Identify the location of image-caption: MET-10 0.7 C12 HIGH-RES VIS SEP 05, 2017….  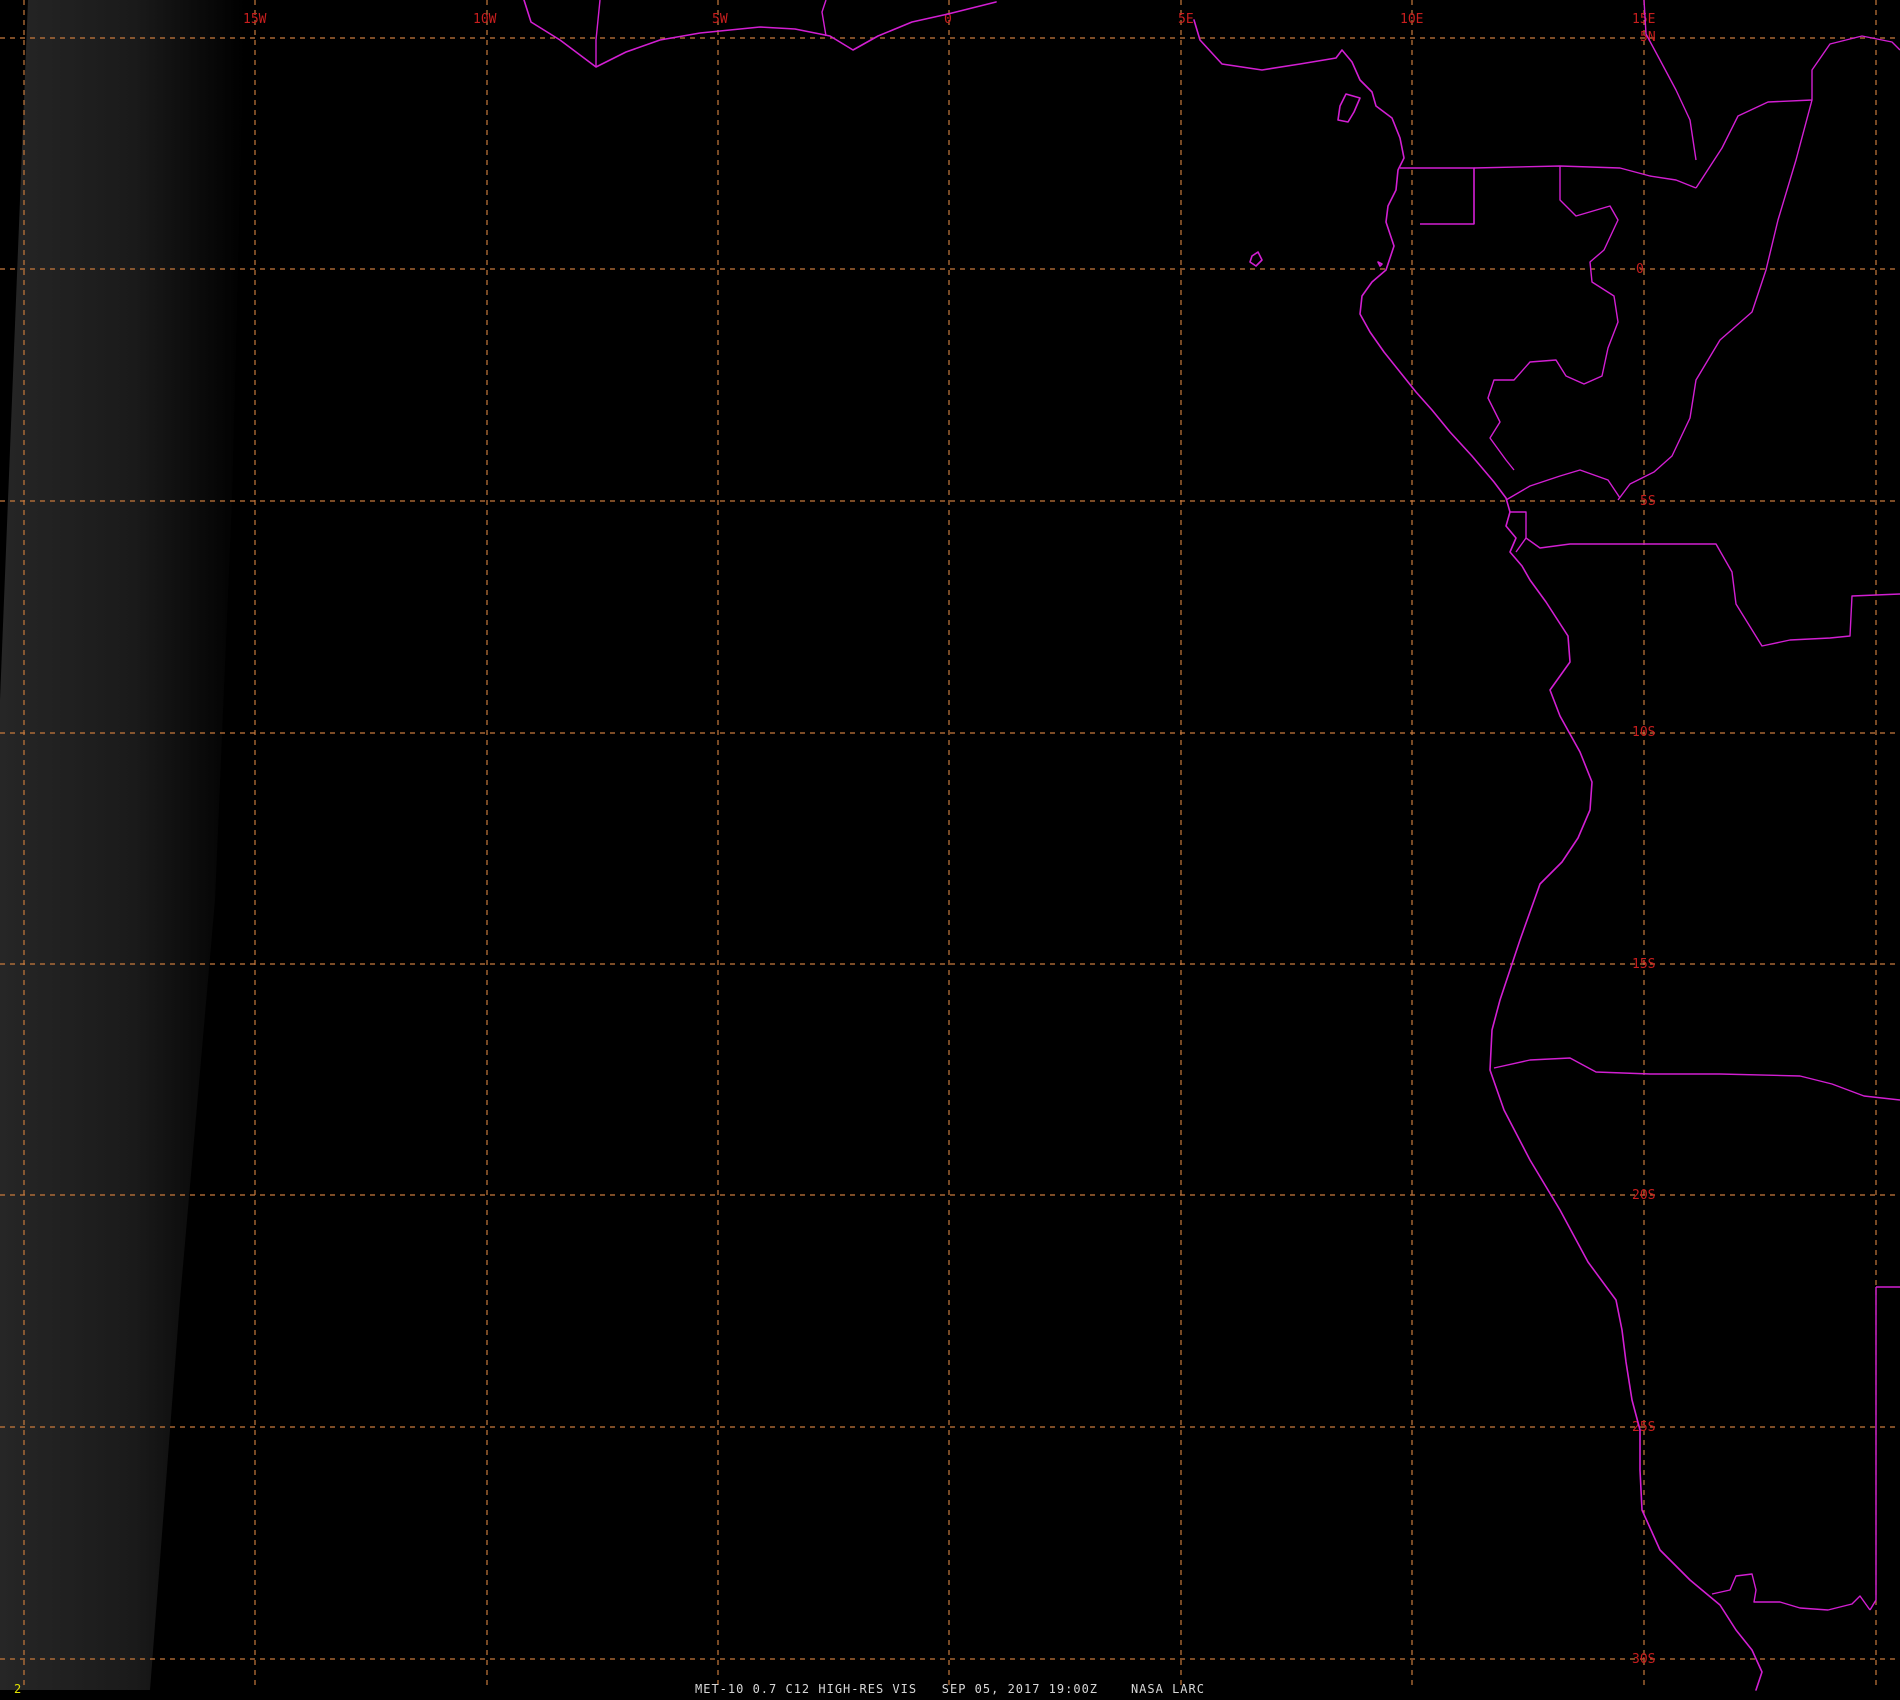
(950, 1689).